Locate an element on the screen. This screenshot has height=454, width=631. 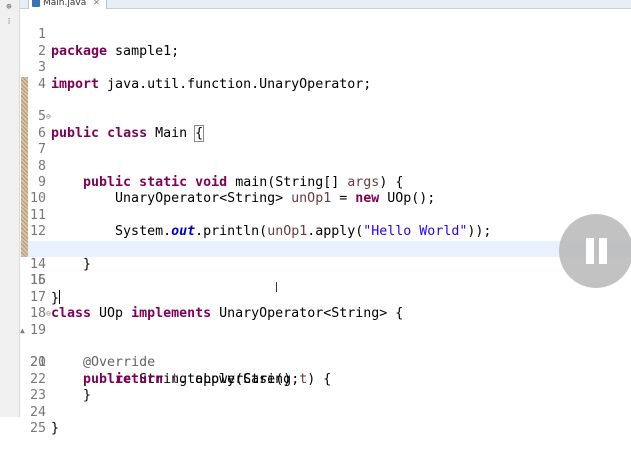
code-line: ▲ 20 public String apply(String t) { is located at coordinates (325, 355).